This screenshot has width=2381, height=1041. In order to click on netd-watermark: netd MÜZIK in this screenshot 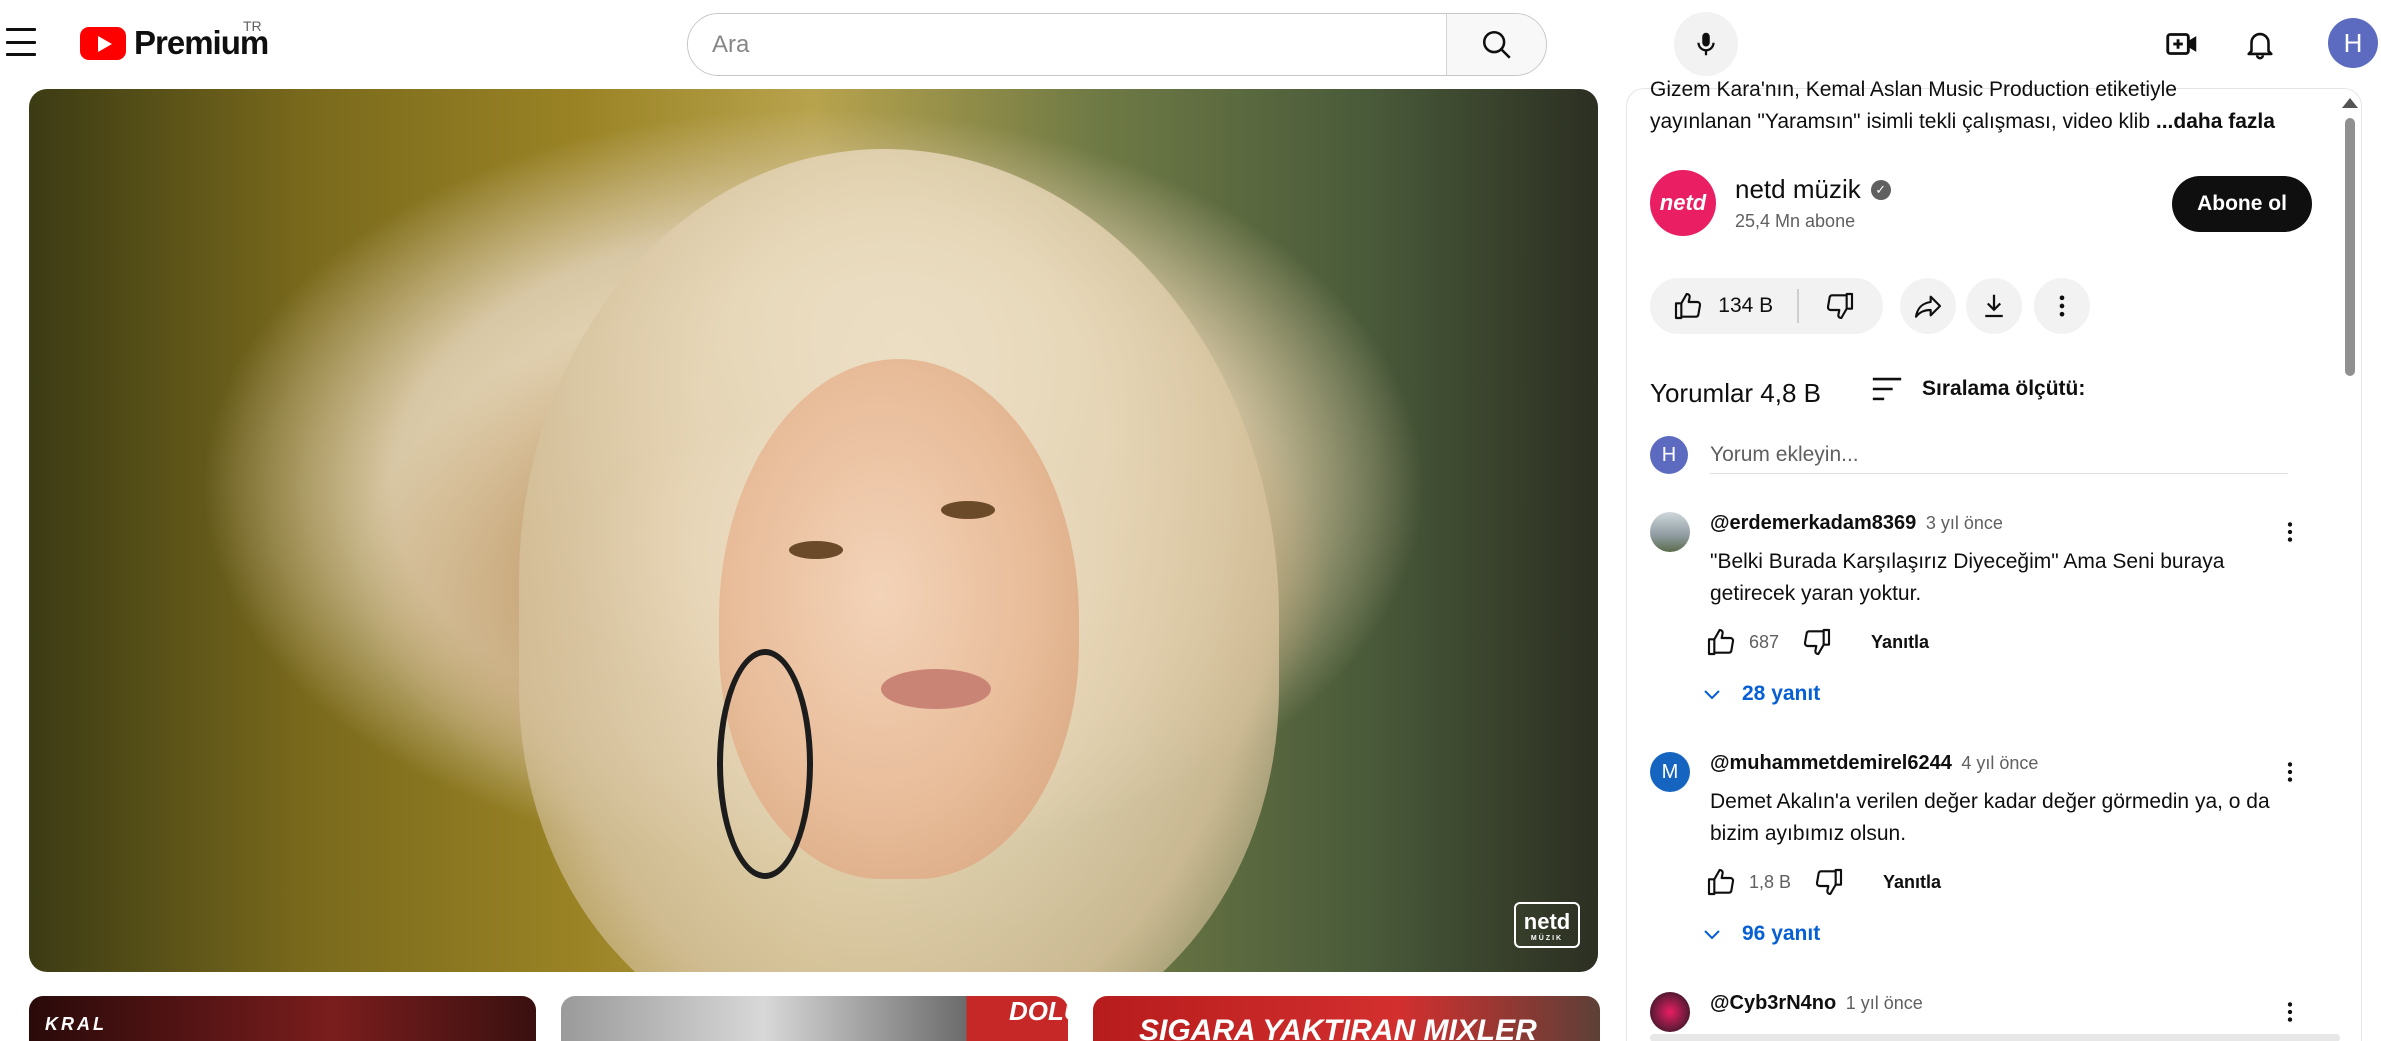, I will do `click(1547, 925)`.